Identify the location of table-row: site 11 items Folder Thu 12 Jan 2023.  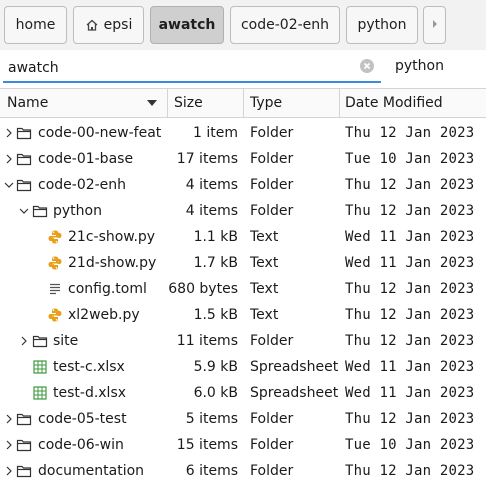
(243, 341).